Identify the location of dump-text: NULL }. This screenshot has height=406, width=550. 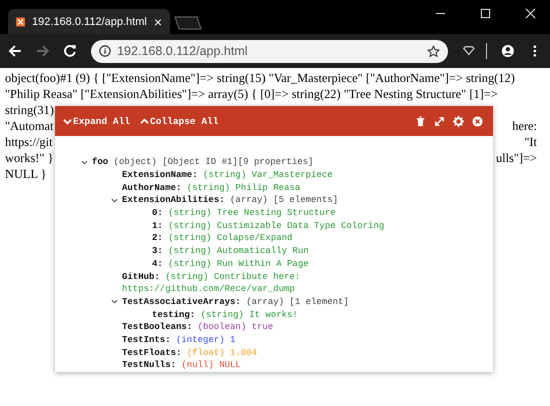
(26, 174).